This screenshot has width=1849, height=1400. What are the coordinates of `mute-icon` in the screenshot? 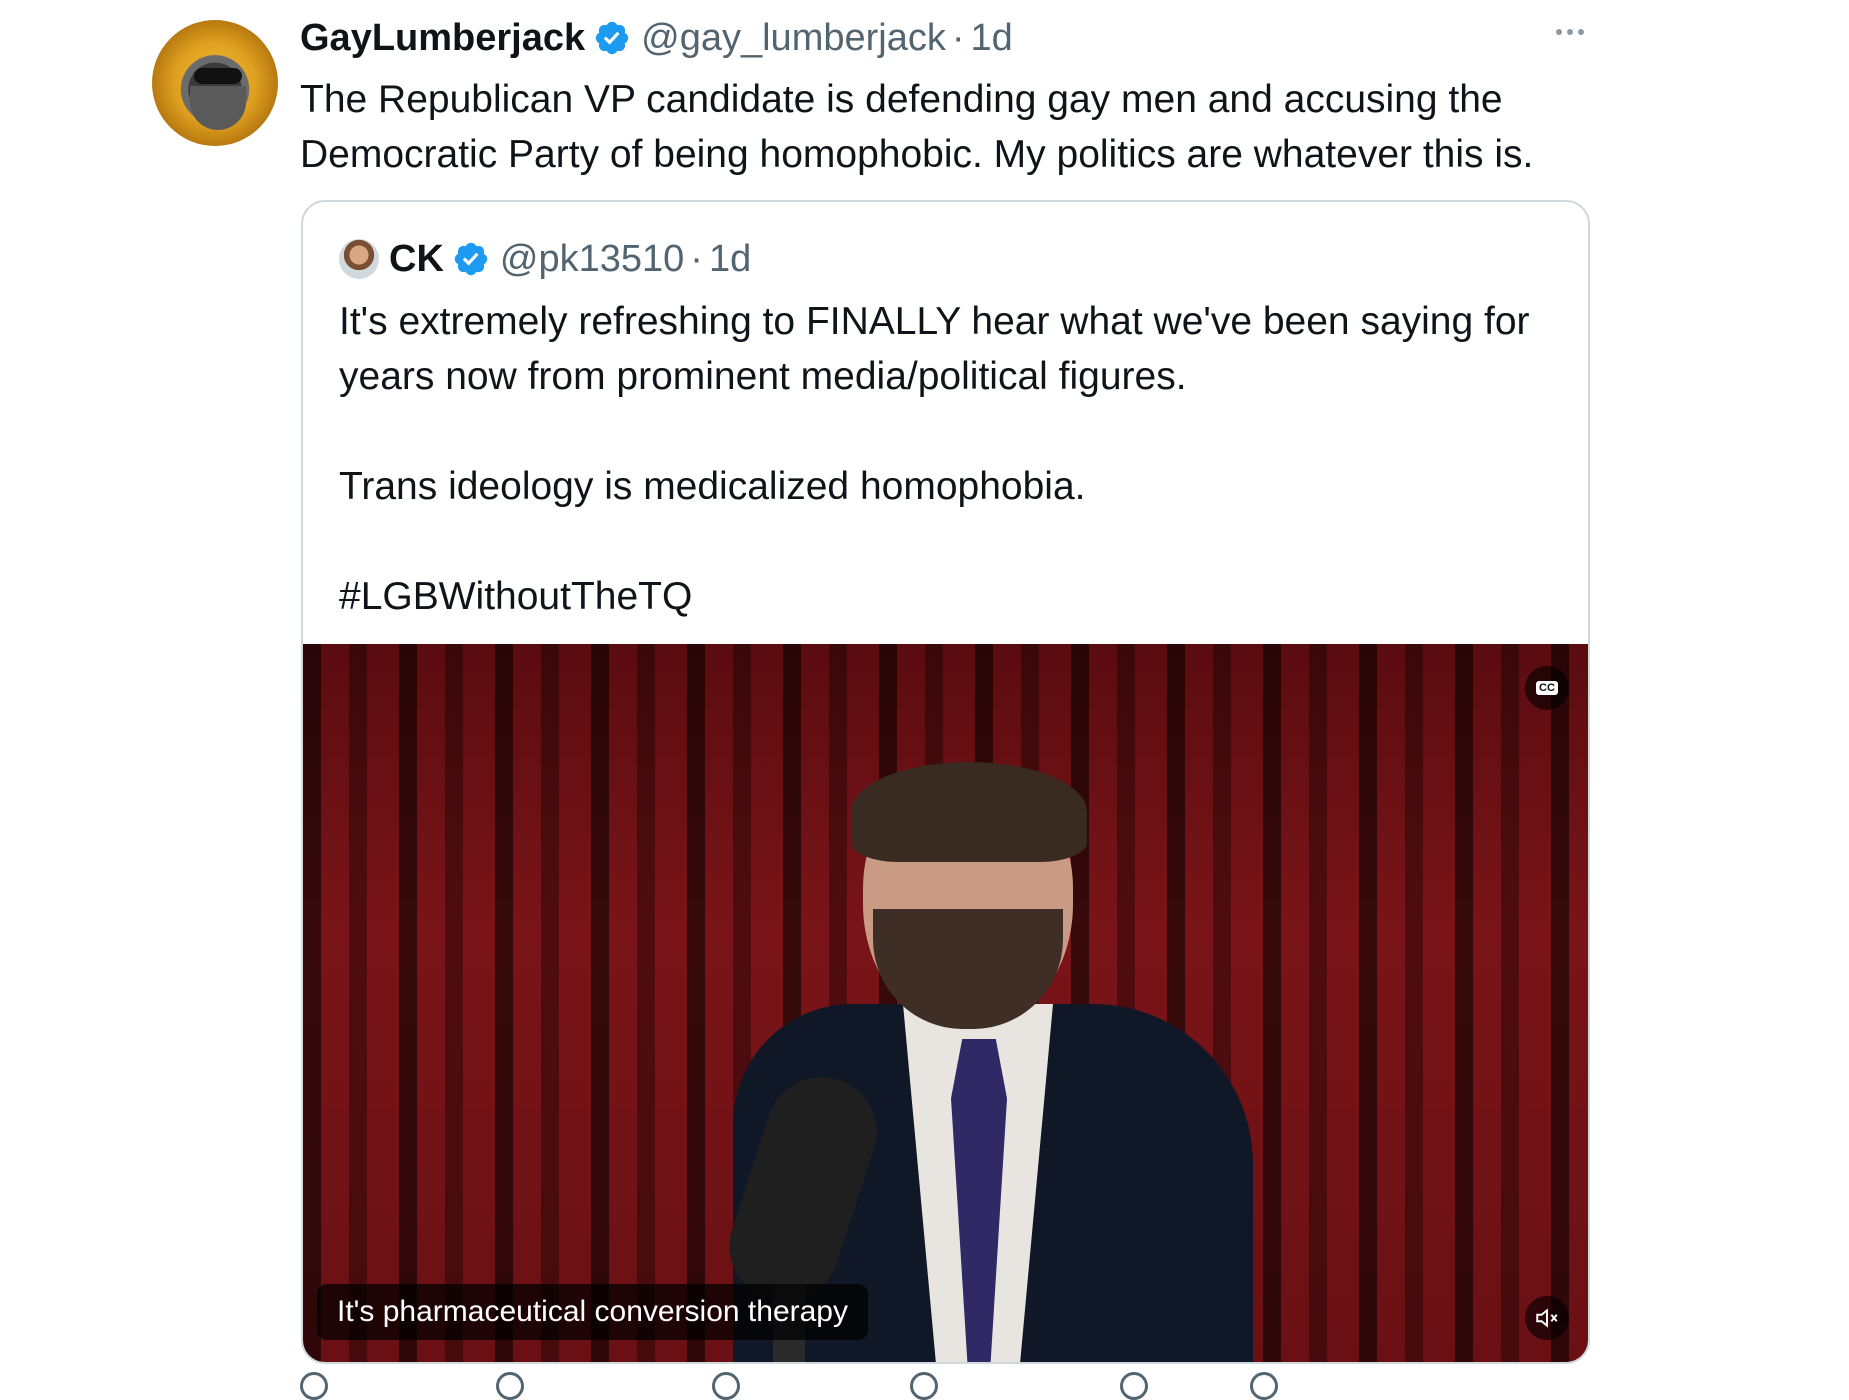 It's located at (1547, 1318).